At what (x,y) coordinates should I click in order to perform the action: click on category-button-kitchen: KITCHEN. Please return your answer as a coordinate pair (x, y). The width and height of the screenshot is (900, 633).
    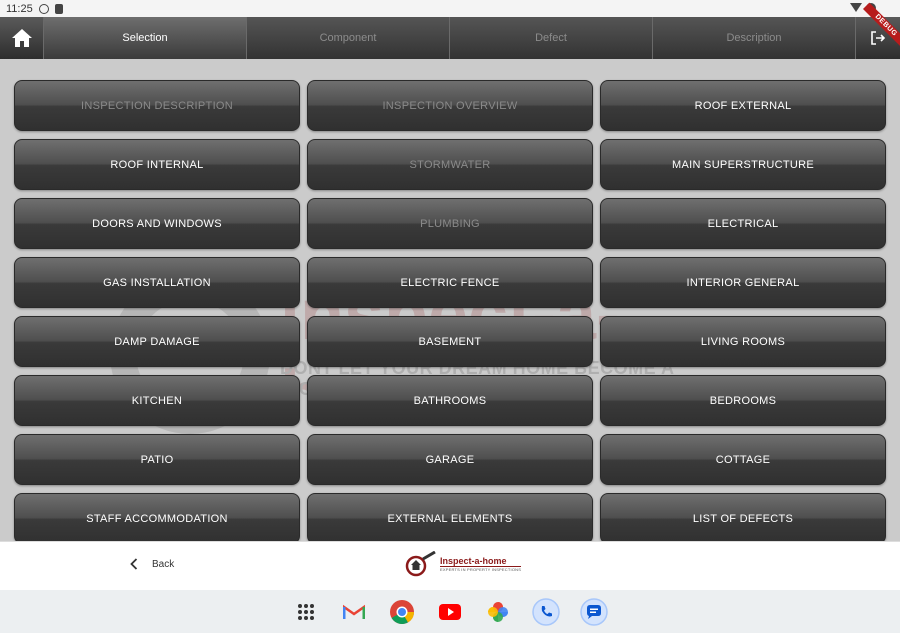
    Looking at the image, I should click on (157, 400).